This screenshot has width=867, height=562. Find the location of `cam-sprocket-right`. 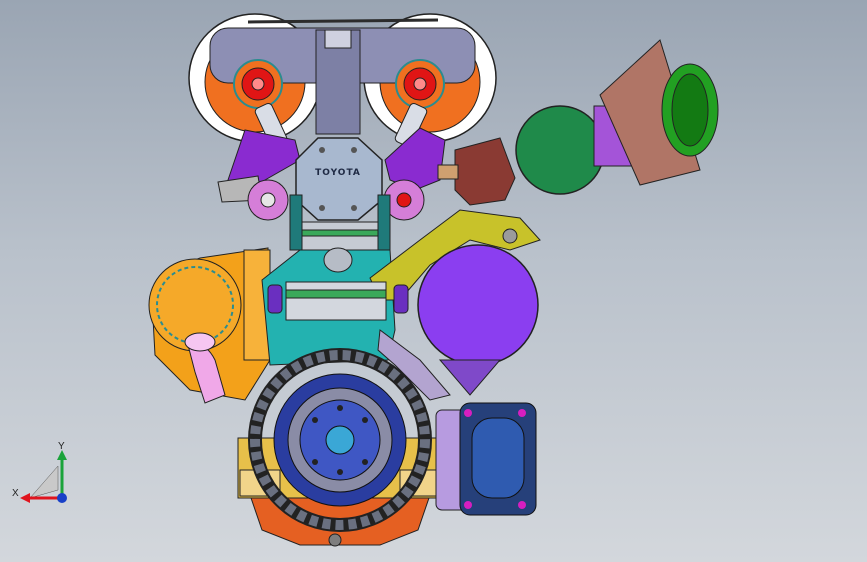

cam-sprocket-right is located at coordinates (420, 84).